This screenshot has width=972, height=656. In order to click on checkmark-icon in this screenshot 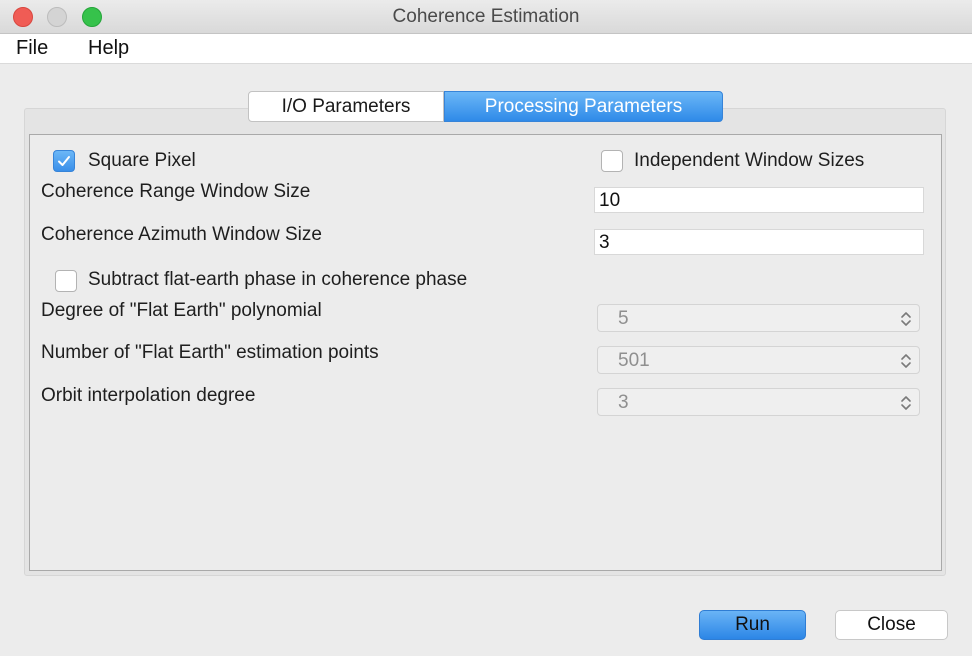, I will do `click(64, 161)`.